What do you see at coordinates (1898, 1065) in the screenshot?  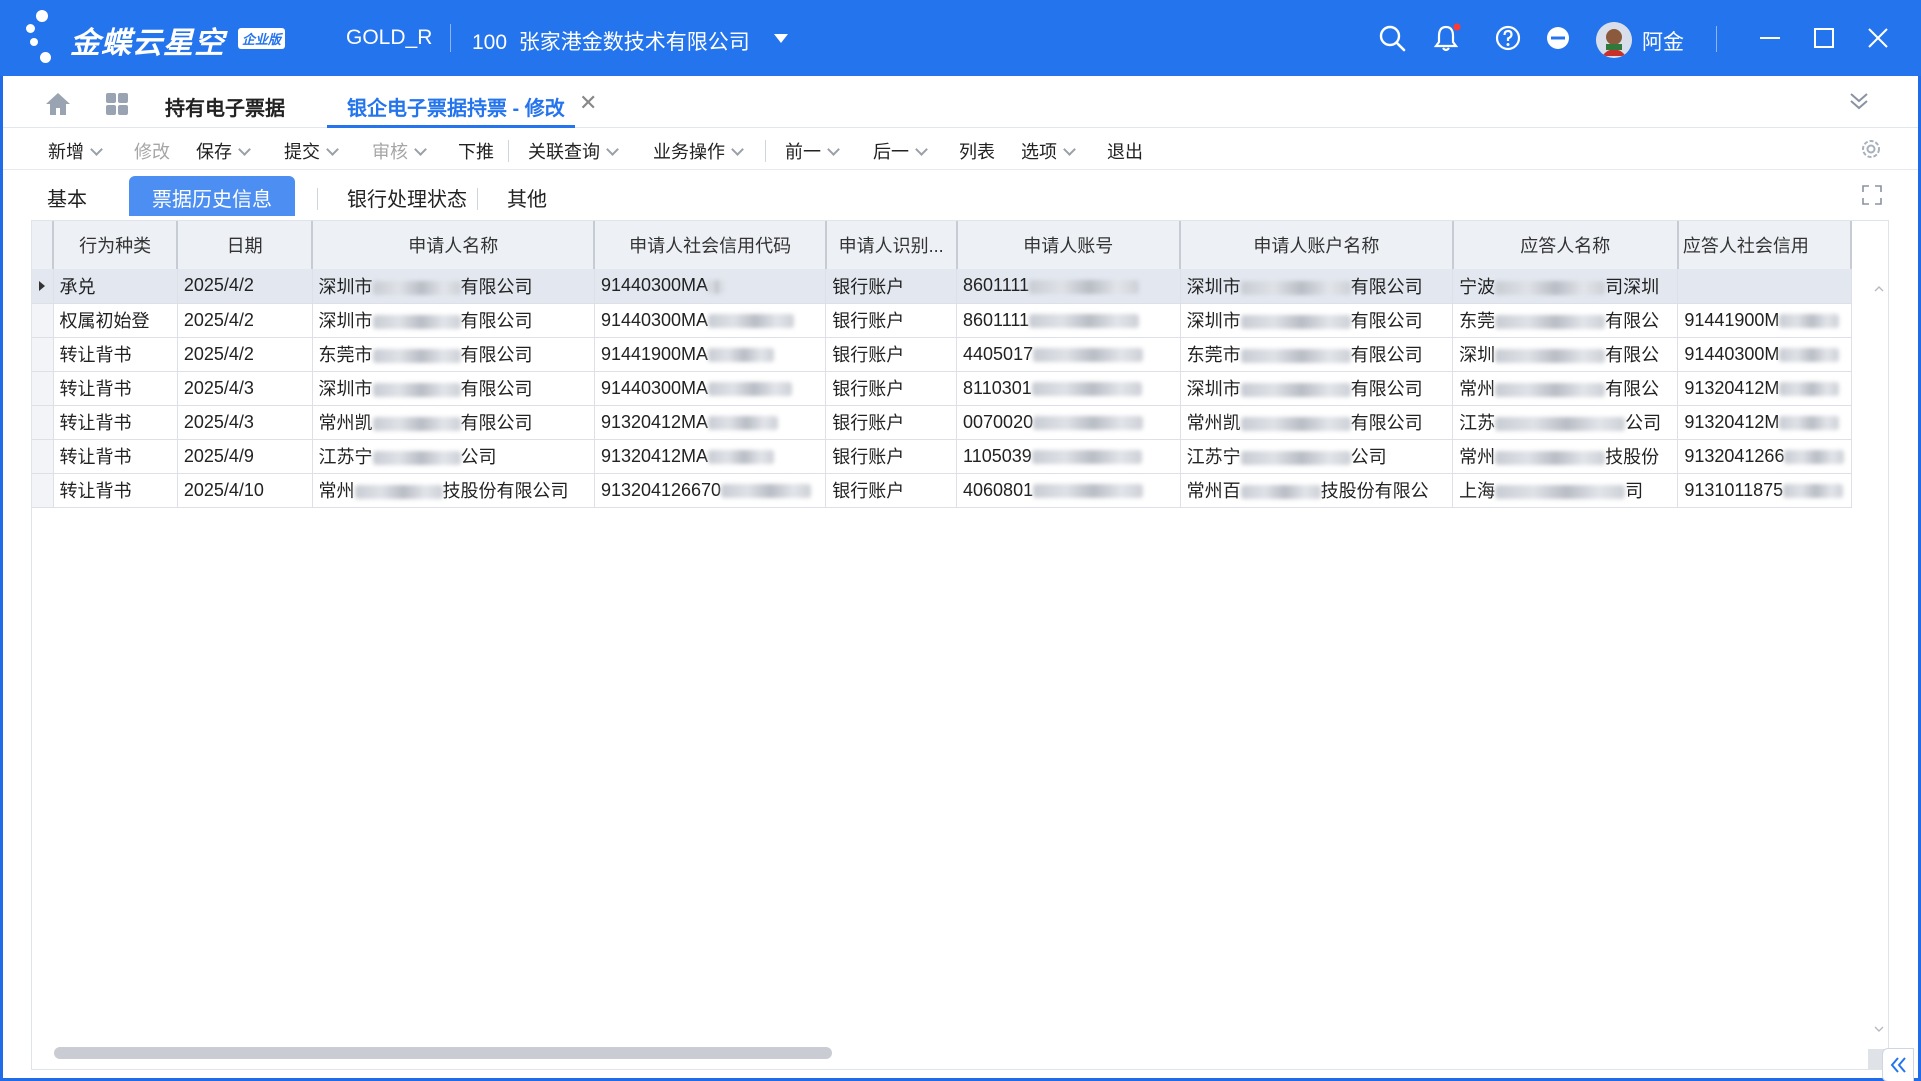 I see `chevron-double-left-icon` at bounding box center [1898, 1065].